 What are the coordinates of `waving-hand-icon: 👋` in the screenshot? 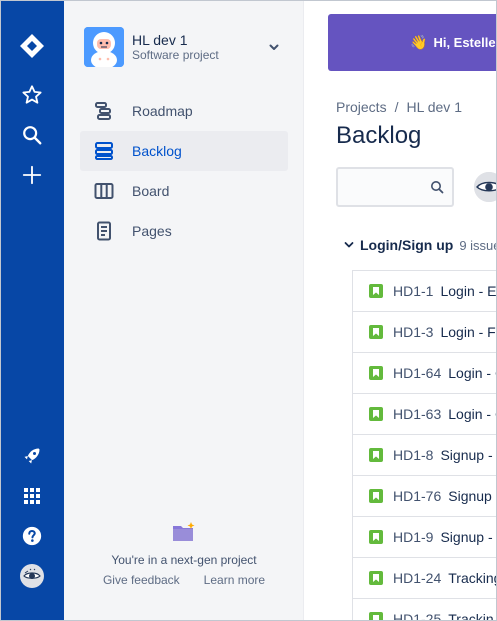 It's located at (419, 42).